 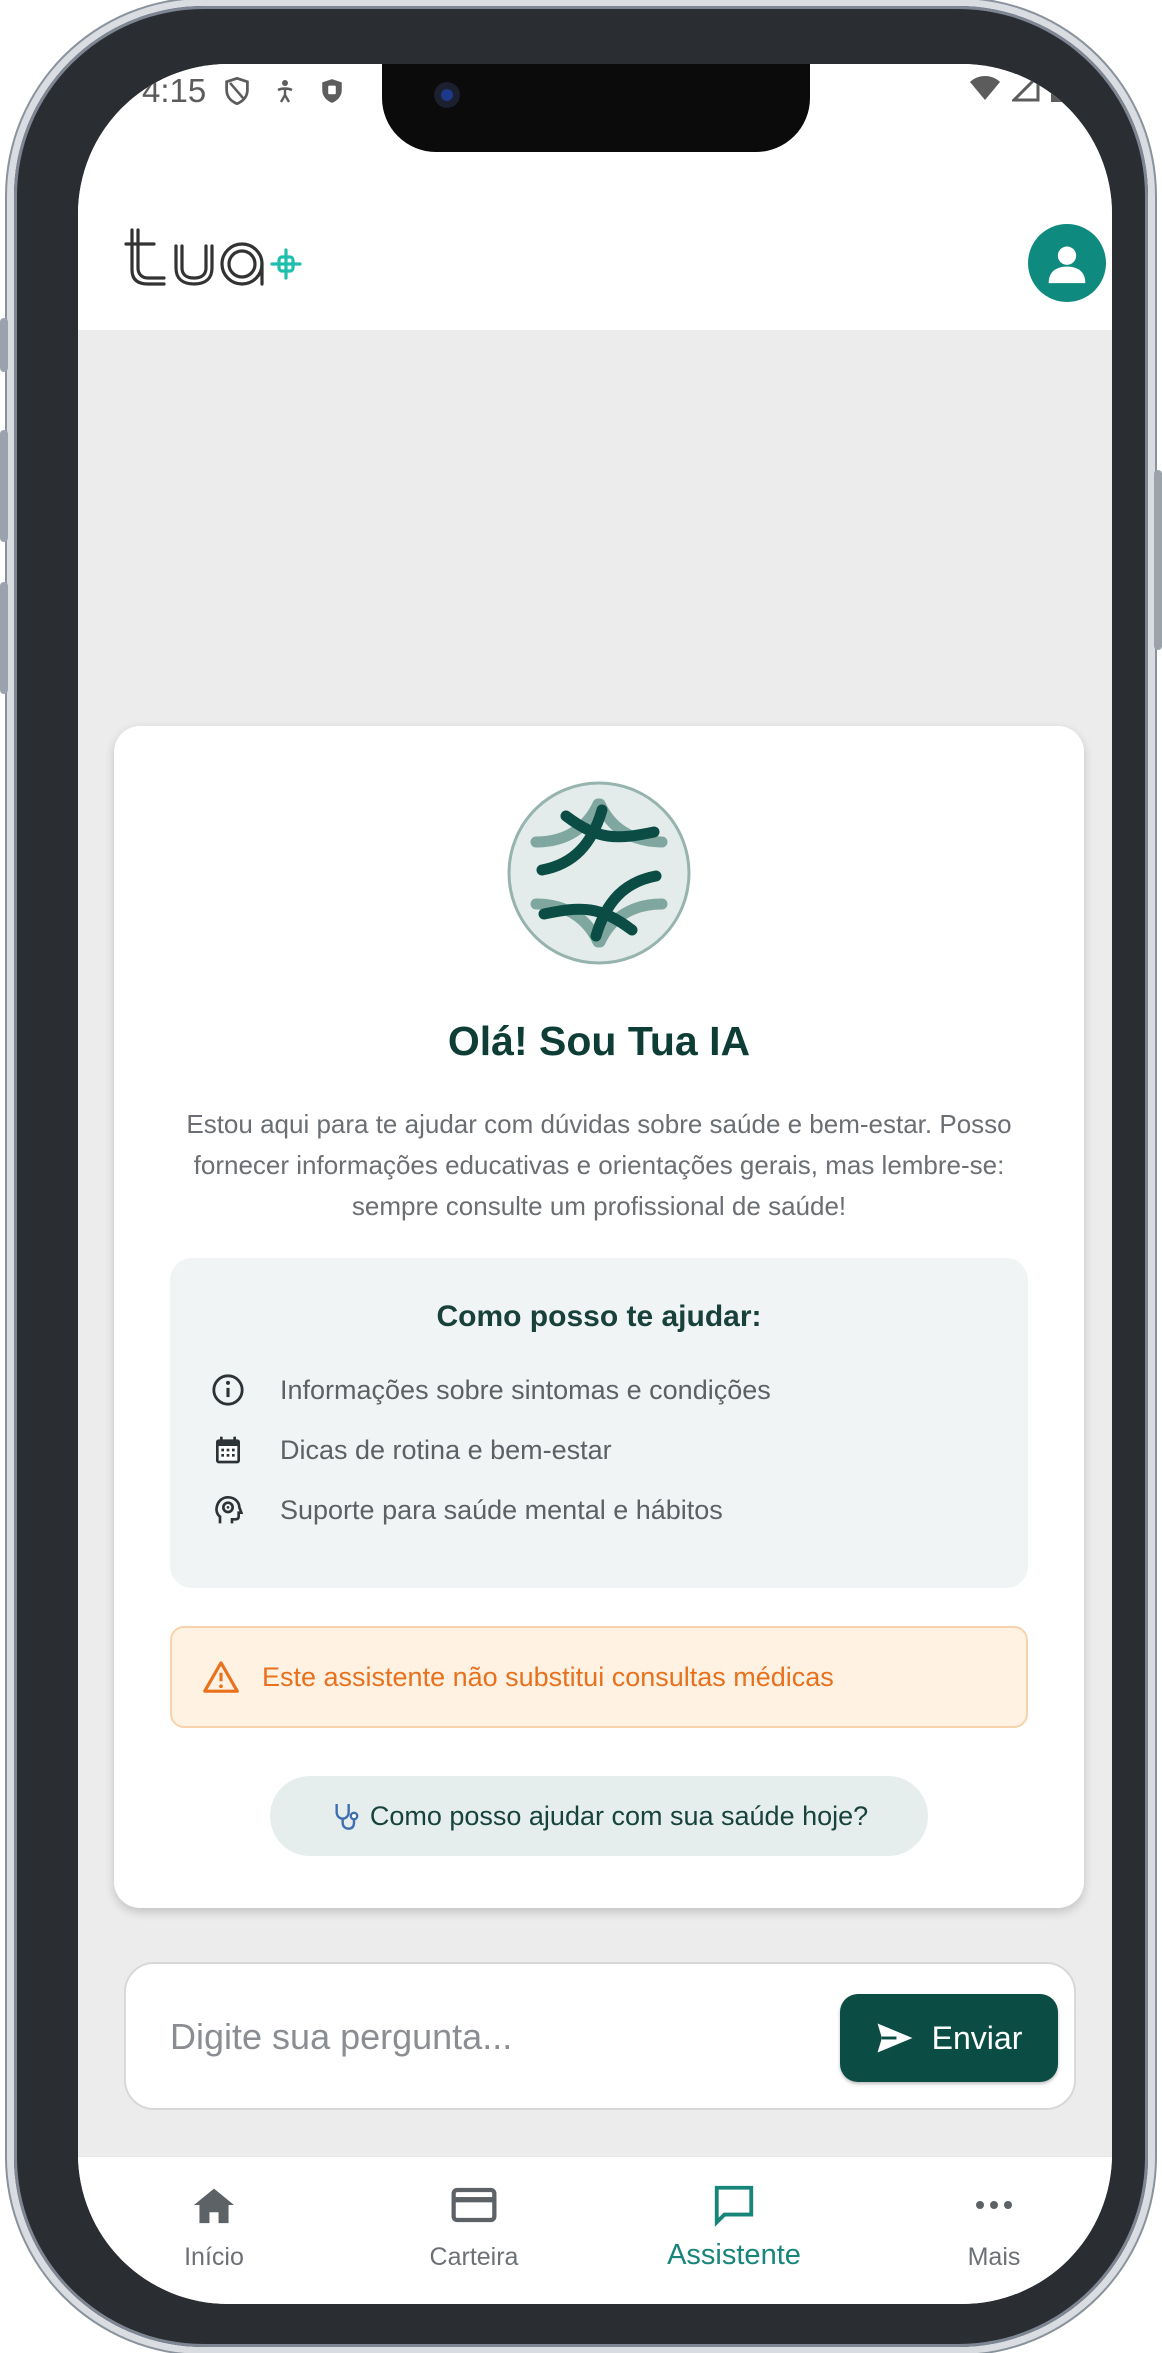 What do you see at coordinates (221, 1677) in the screenshot?
I see `warning-icon` at bounding box center [221, 1677].